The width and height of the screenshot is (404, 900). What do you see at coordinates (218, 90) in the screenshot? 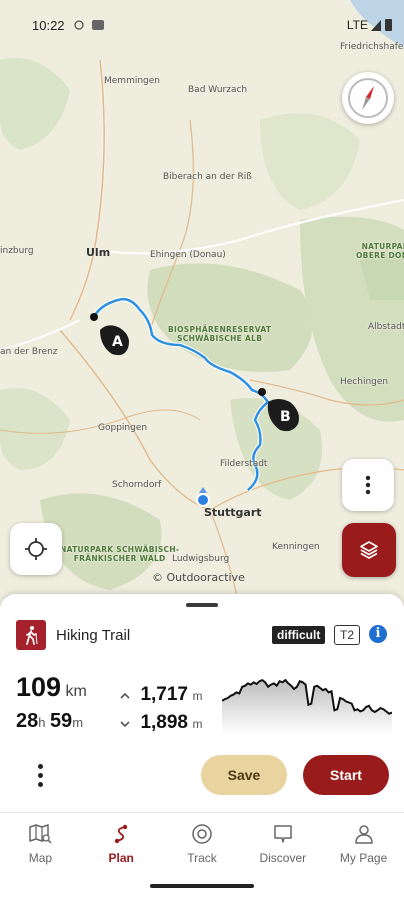
I see `map-label: Bad Wurzach` at bounding box center [218, 90].